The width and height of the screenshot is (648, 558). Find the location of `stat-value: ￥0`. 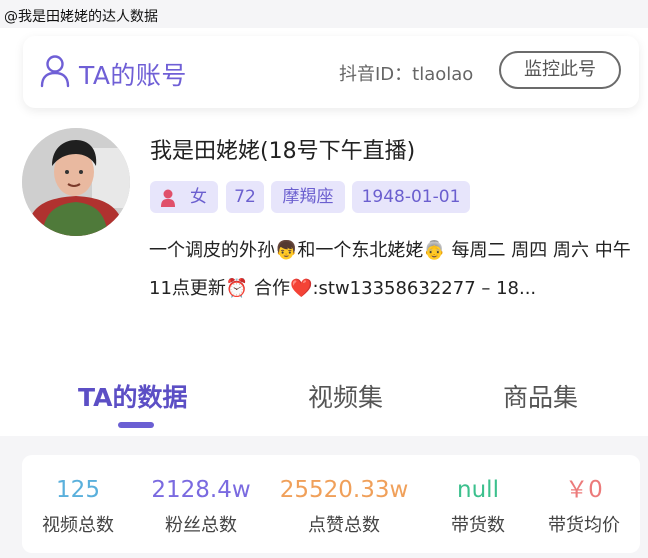

stat-value: ￥0 is located at coordinates (584, 490).